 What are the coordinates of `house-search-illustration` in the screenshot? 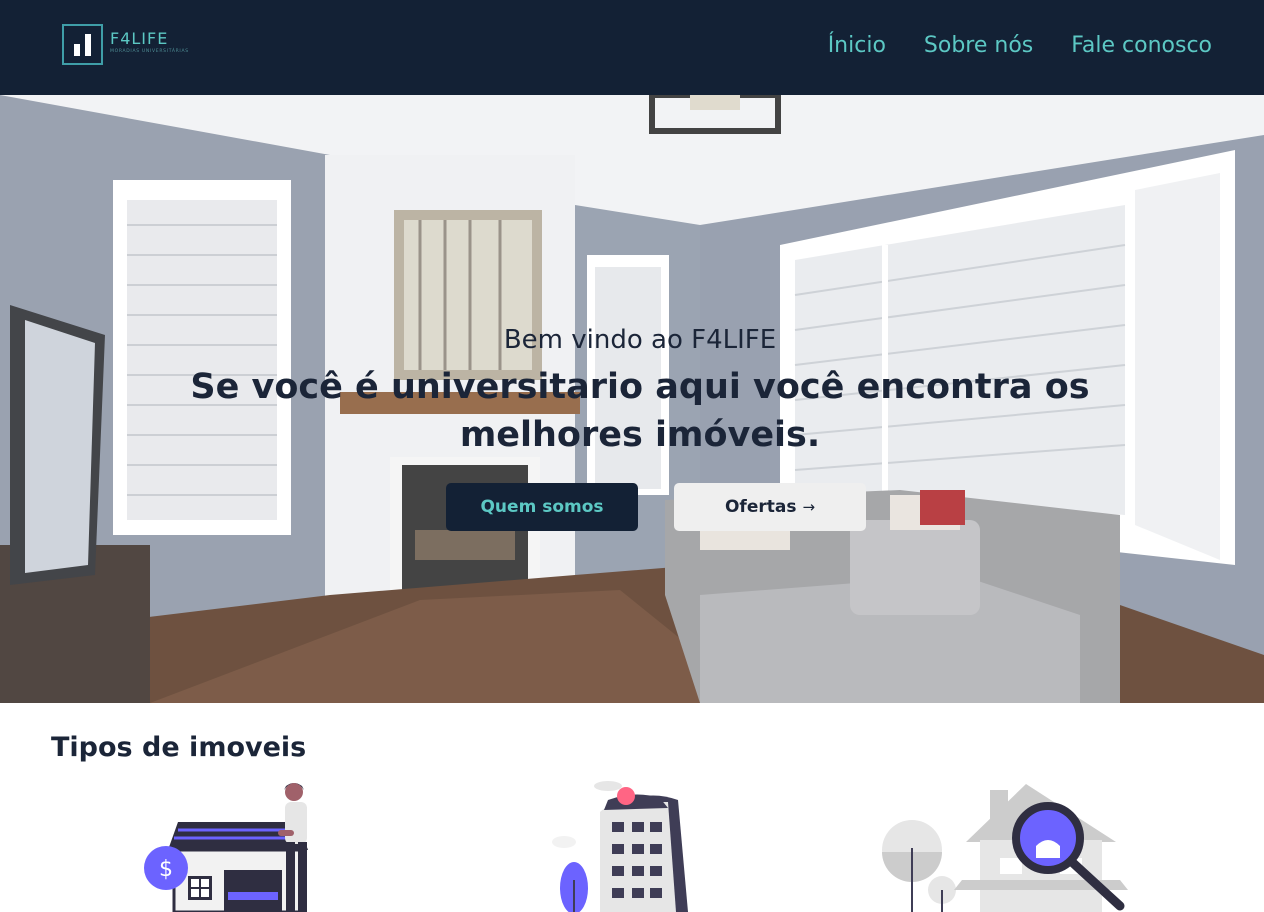 It's located at (1005, 848).